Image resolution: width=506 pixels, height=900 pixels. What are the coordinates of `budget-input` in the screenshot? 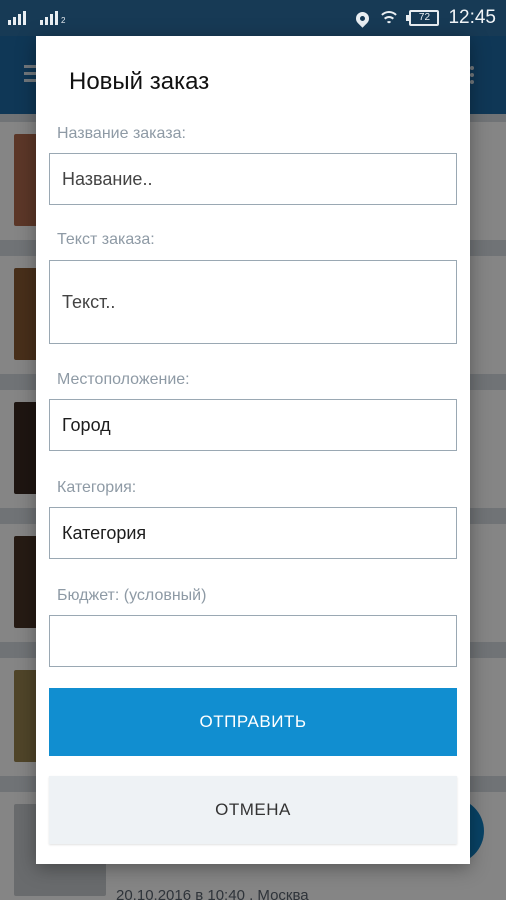 It's located at (253, 641).